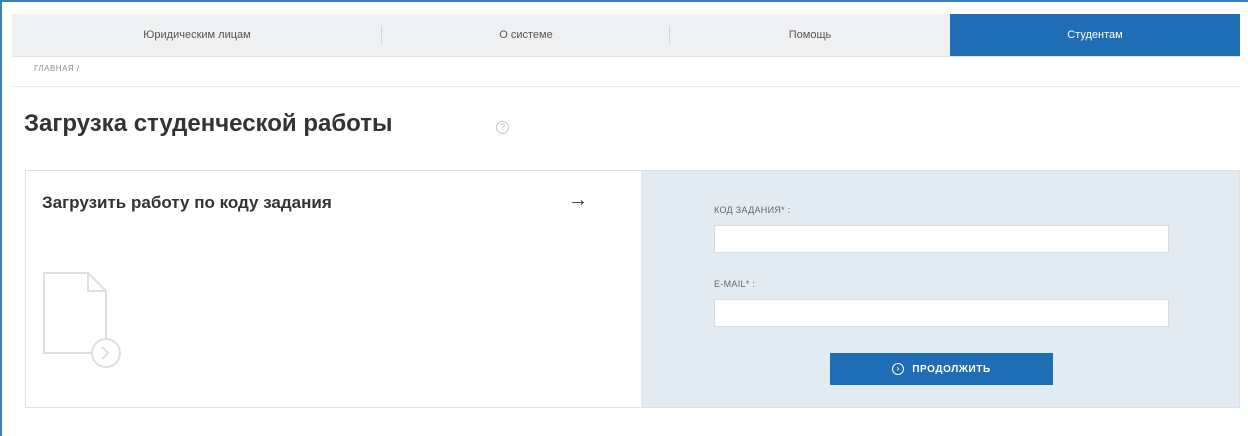 Image resolution: width=1248 pixels, height=436 pixels. What do you see at coordinates (82, 323) in the screenshot?
I see `document-upload-icon` at bounding box center [82, 323].